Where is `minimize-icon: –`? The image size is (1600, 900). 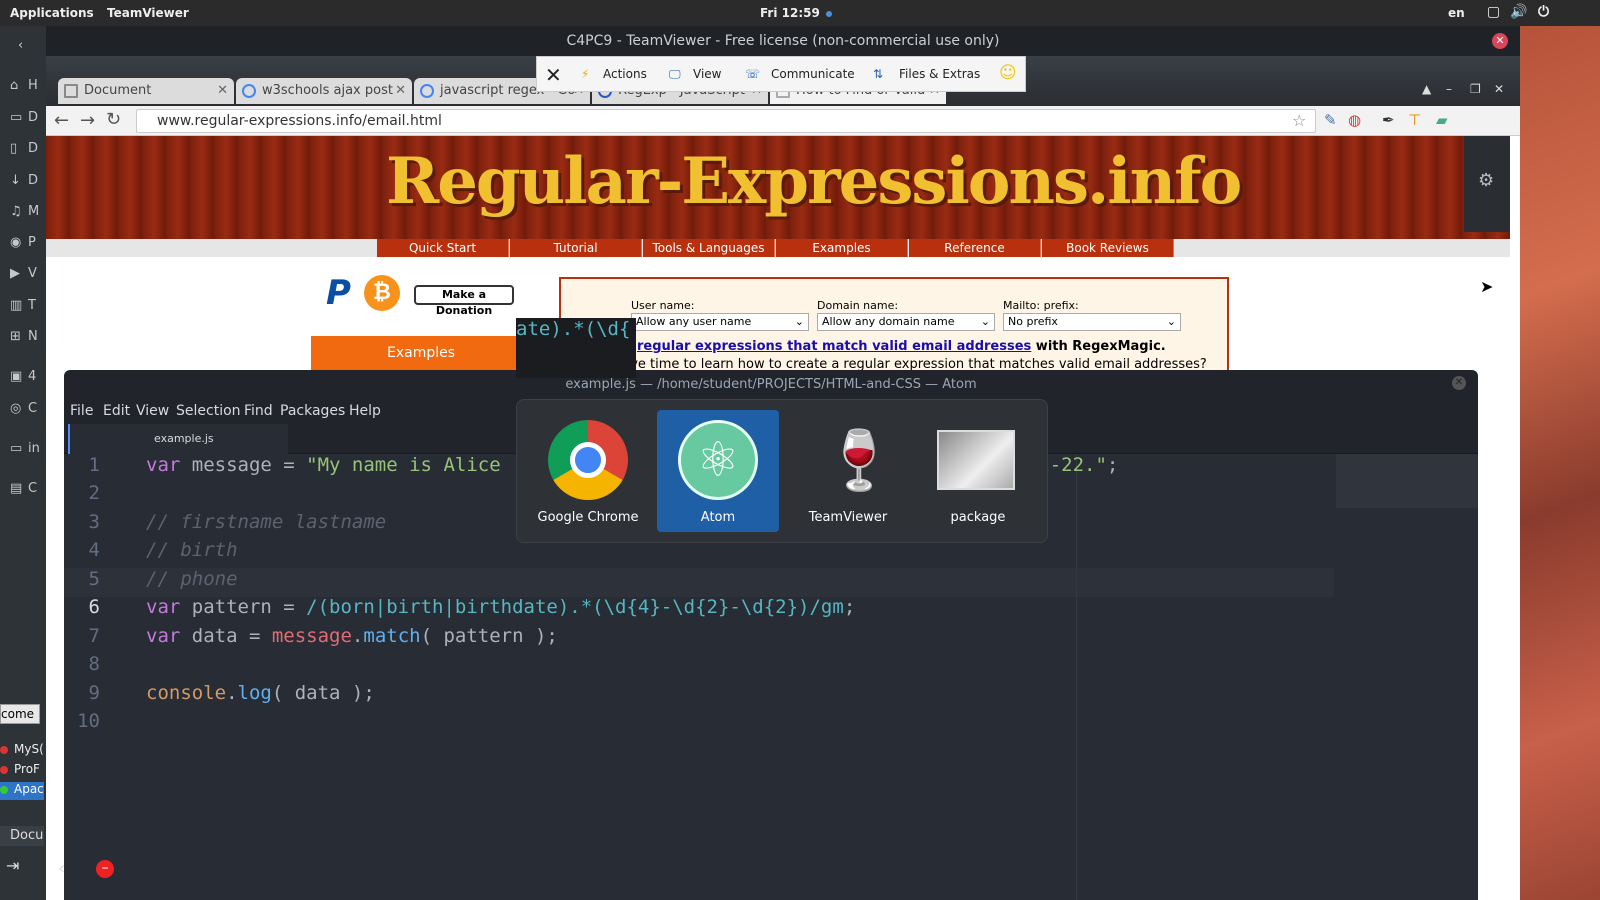
minimize-icon: – is located at coordinates (1449, 89).